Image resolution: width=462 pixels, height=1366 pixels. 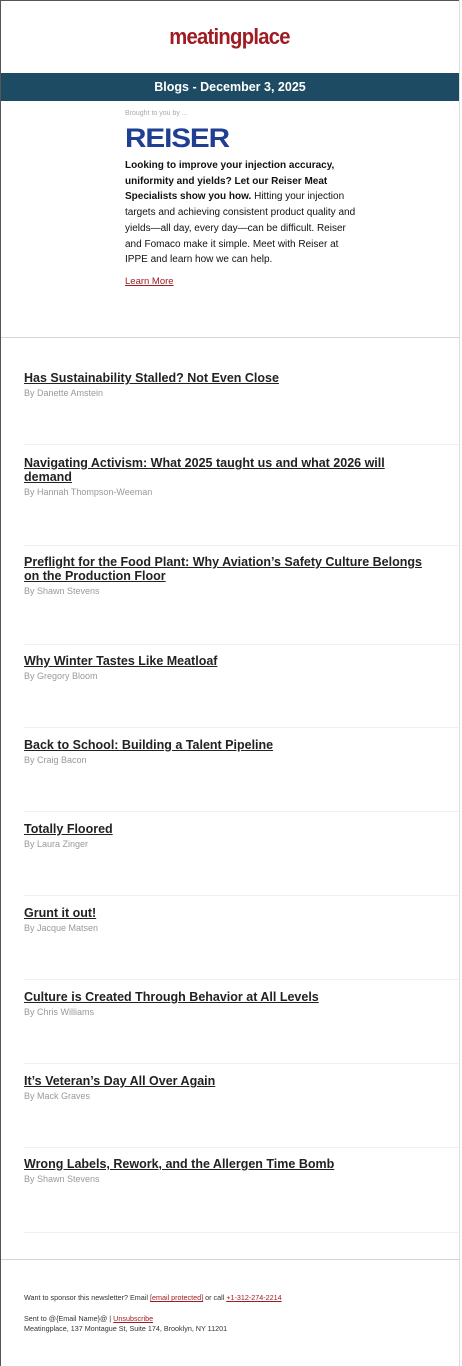 What do you see at coordinates (88, 492) in the screenshot?
I see `article-author: By Hannah Thompson-Weeman` at bounding box center [88, 492].